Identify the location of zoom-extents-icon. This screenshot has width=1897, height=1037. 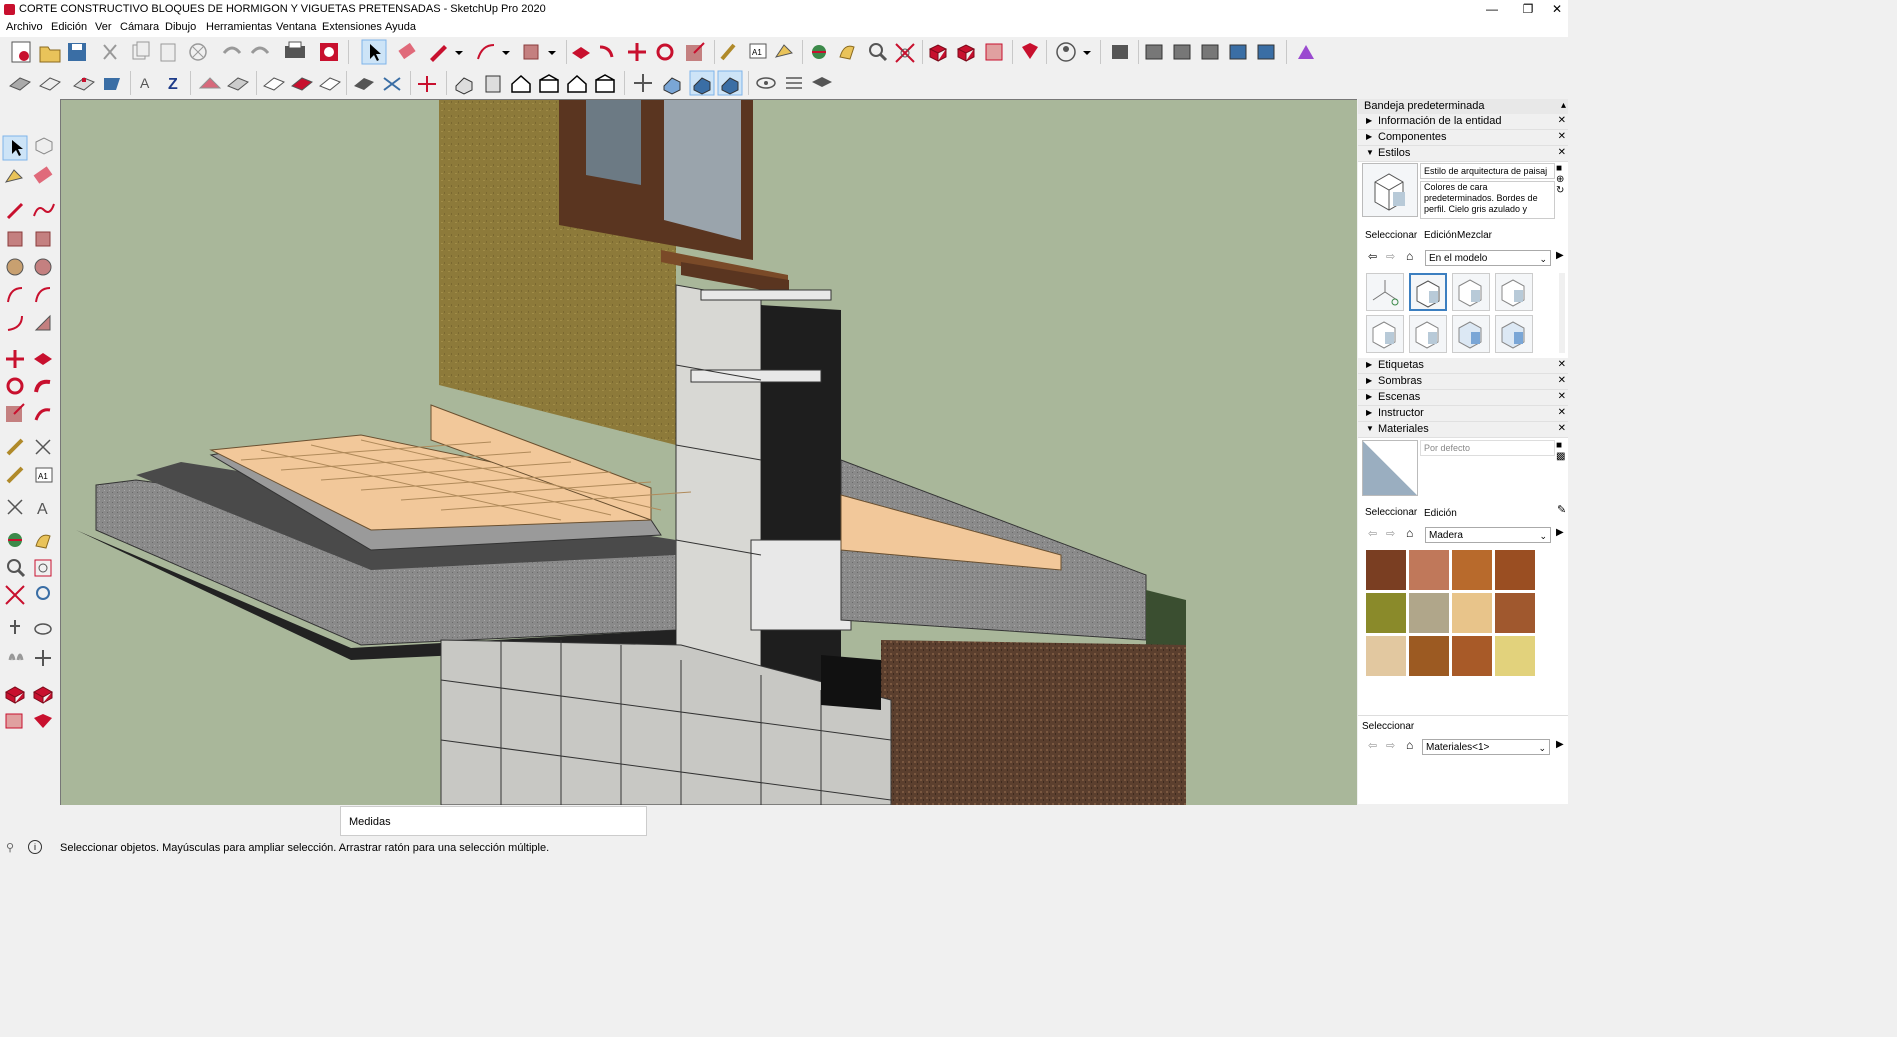
(905, 53).